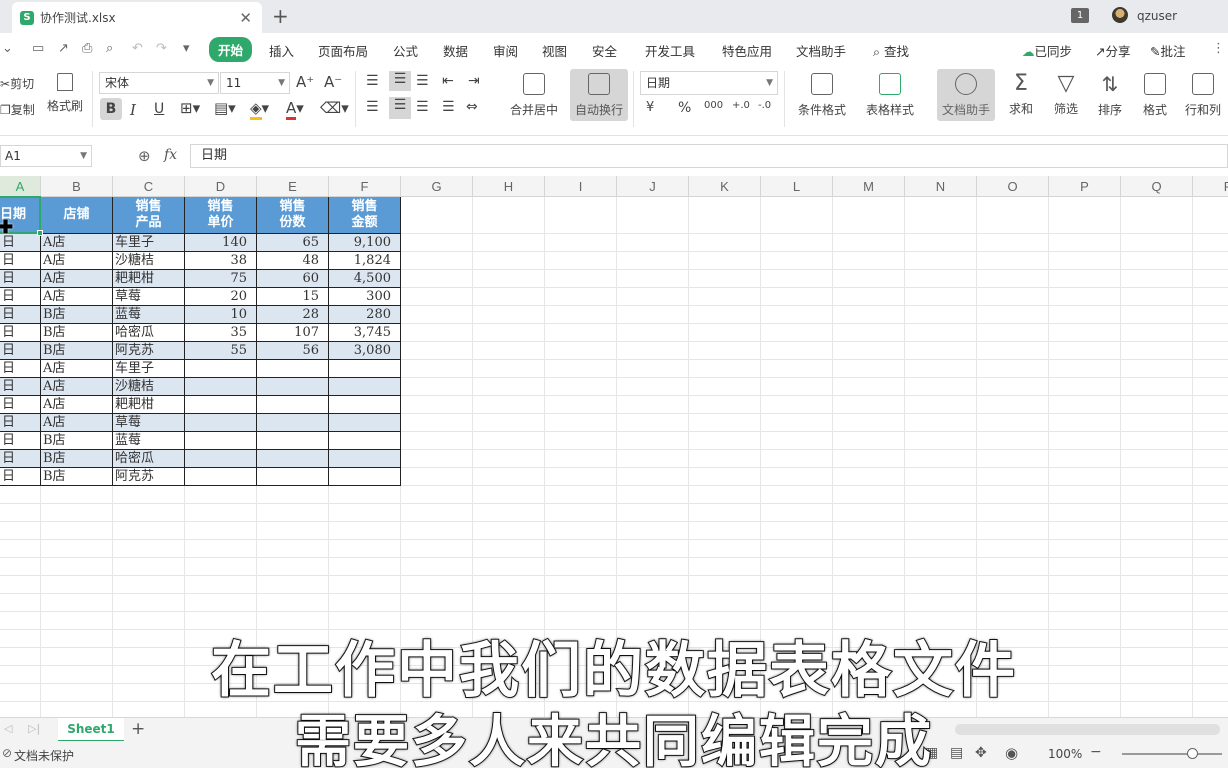 The image size is (1228, 768). I want to click on cell-style-icon: ▤▾, so click(225, 108).